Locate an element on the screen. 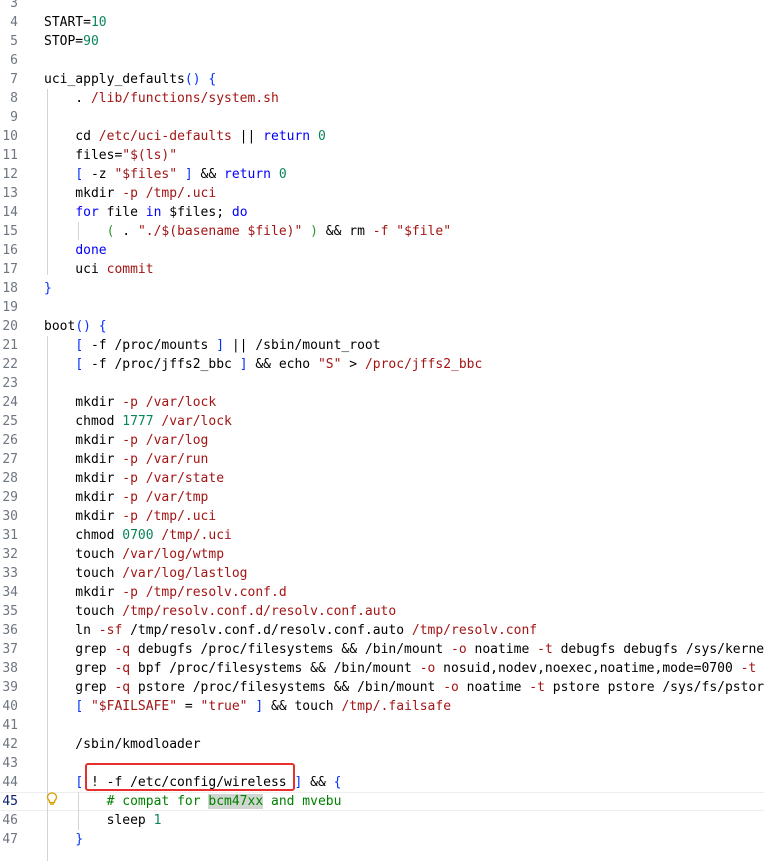 This screenshot has height=861, width=764. code-line: for file in $files; do is located at coordinates (404, 212).